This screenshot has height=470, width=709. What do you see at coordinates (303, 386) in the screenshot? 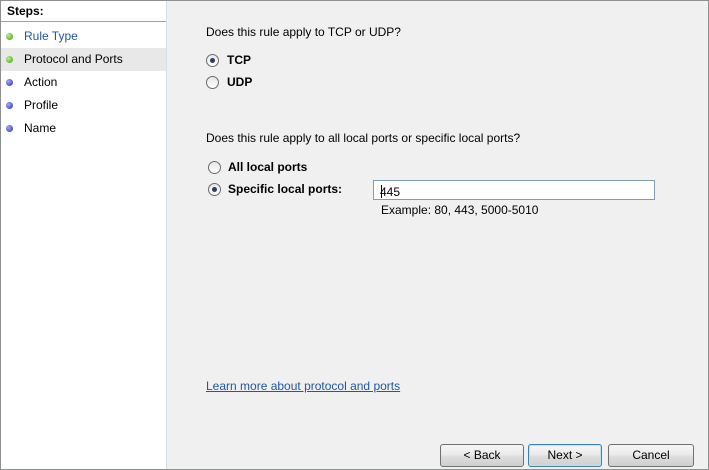
I see `learn-more-link: Learn more about protocol and ports` at bounding box center [303, 386].